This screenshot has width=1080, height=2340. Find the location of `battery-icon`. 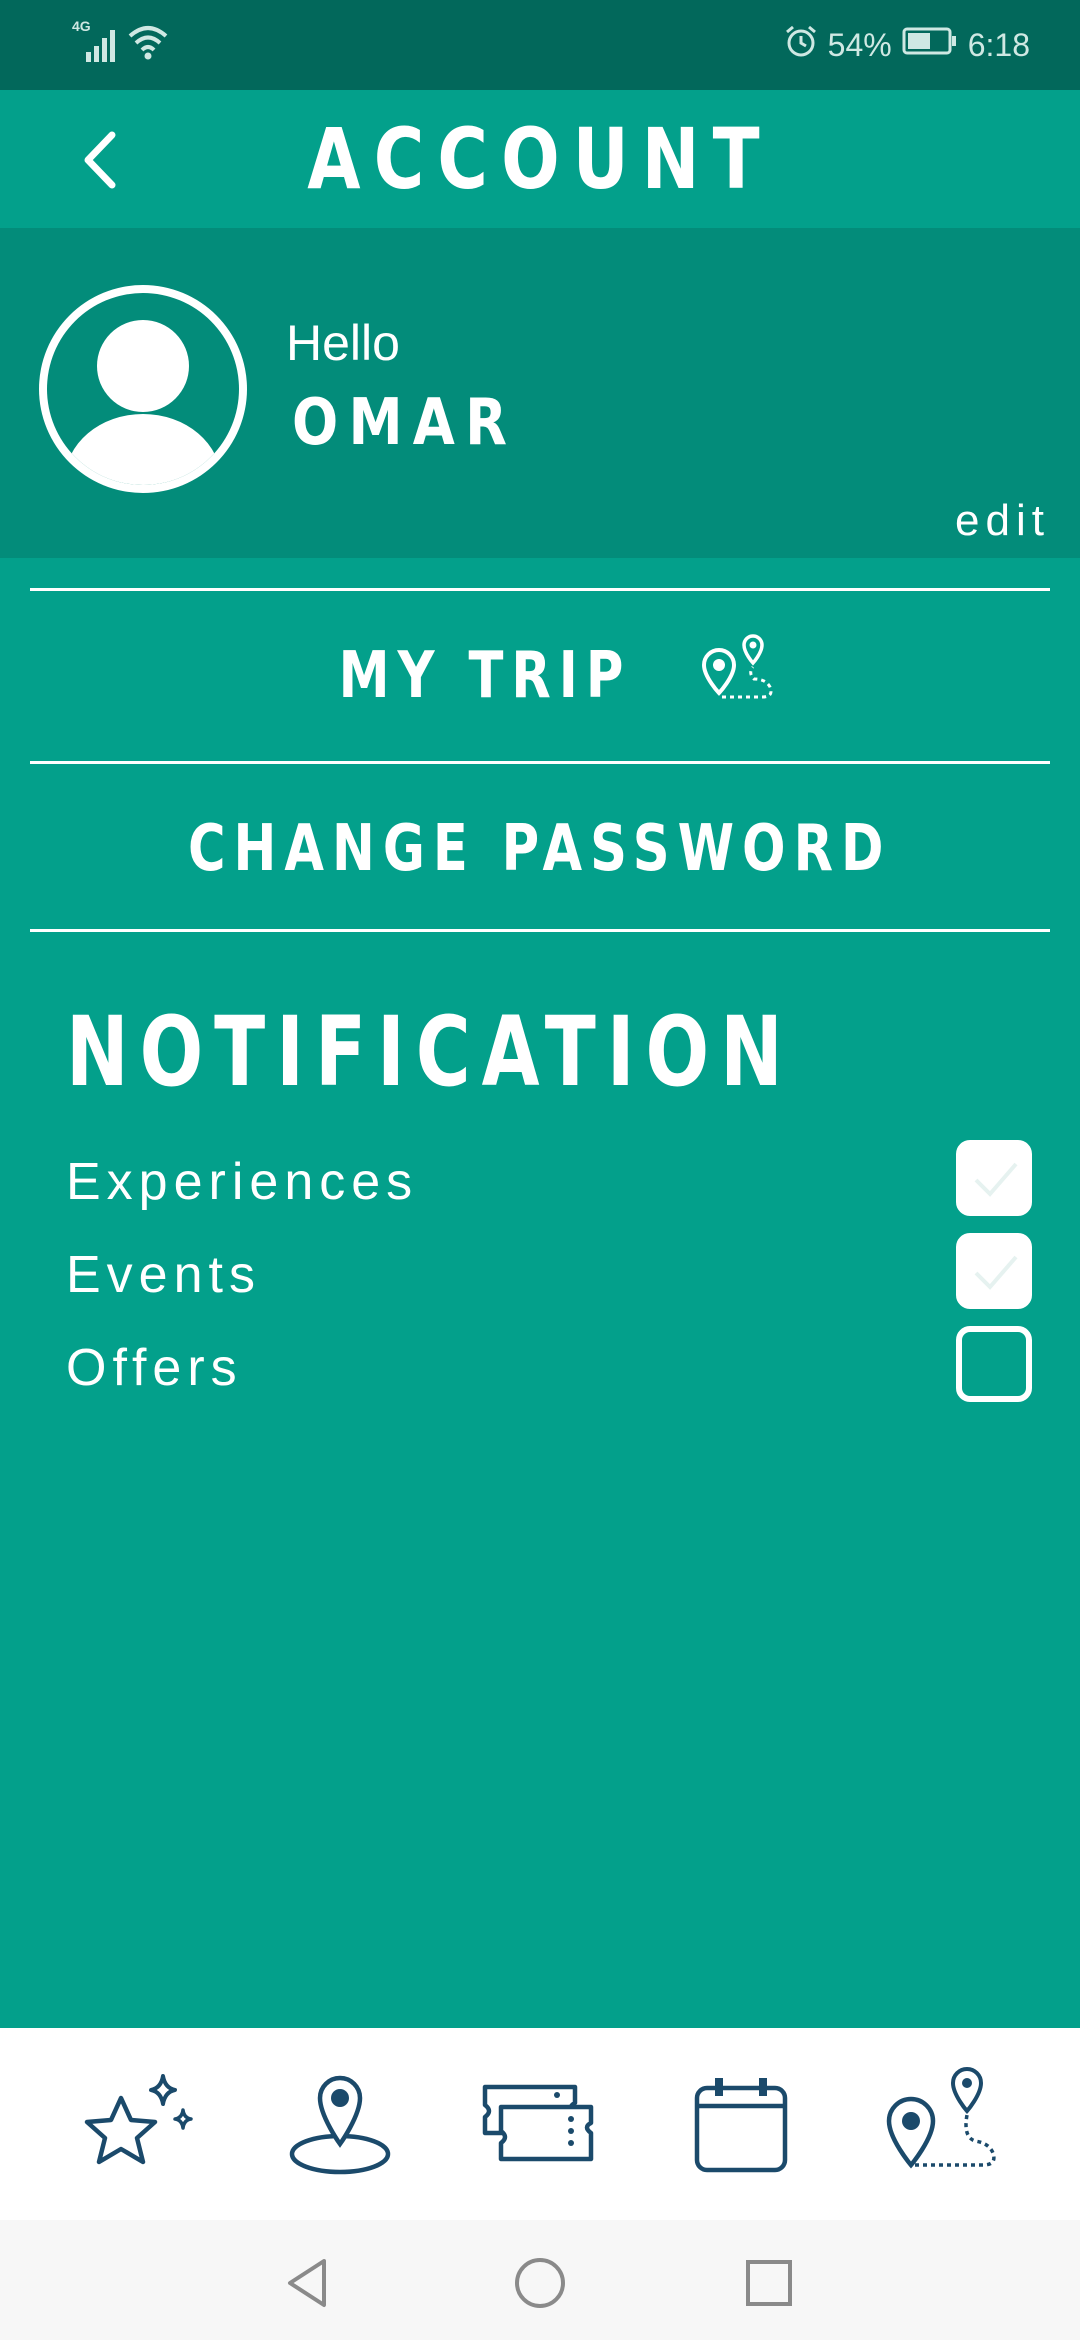

battery-icon is located at coordinates (930, 45).